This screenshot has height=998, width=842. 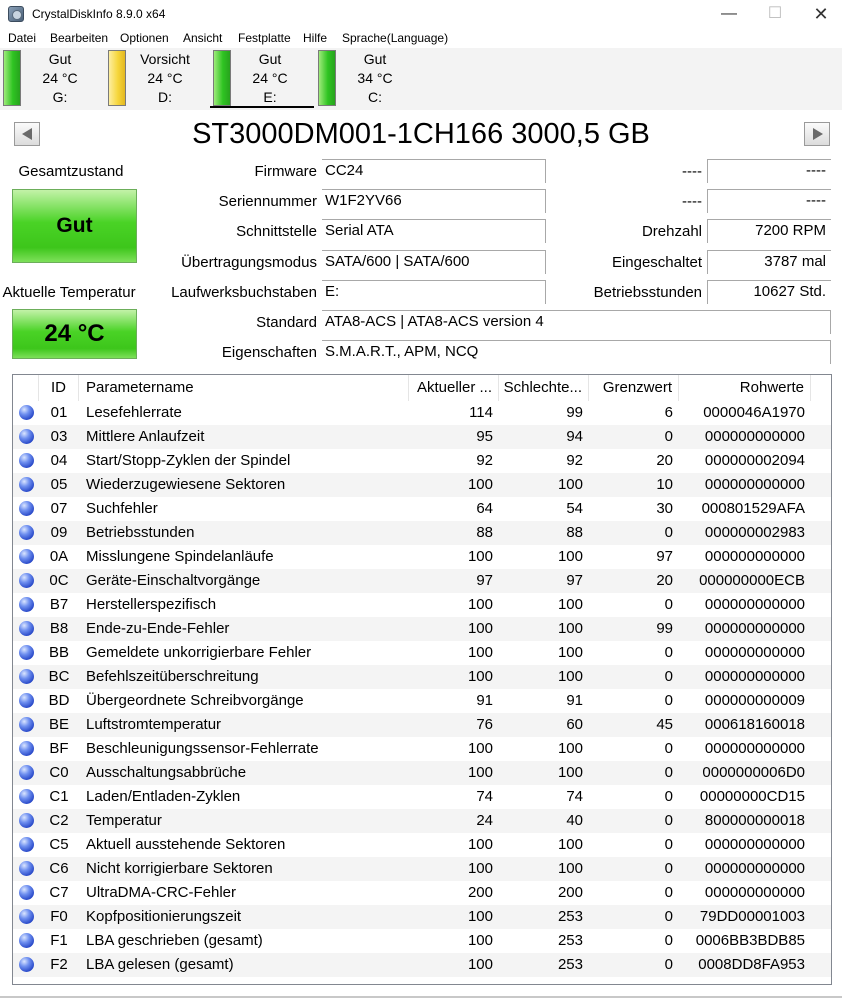 What do you see at coordinates (26, 388) in the screenshot?
I see `column-header-status` at bounding box center [26, 388].